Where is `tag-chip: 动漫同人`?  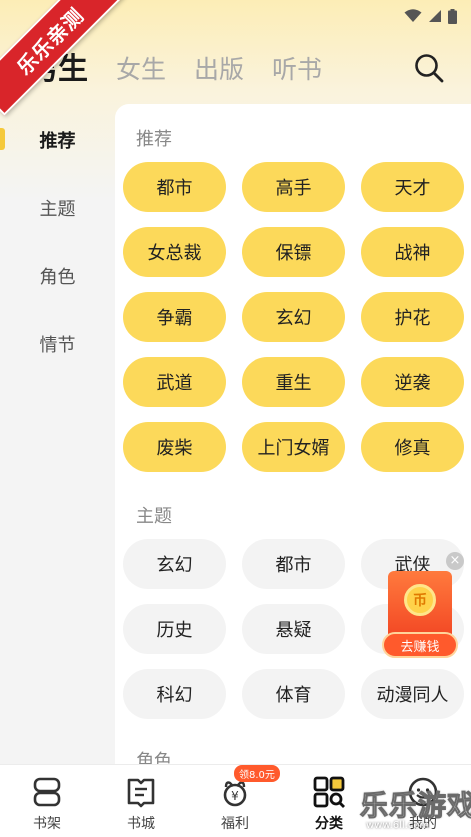
tag-chip: 动漫同人 is located at coordinates (412, 694).